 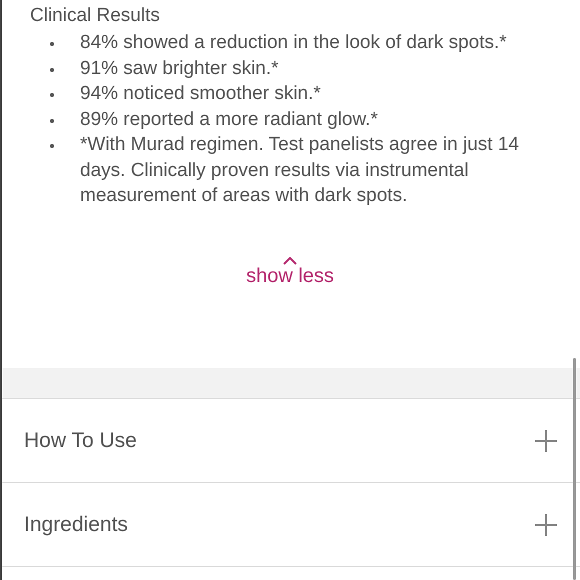 I want to click on caret-icon, so click(x=290, y=260).